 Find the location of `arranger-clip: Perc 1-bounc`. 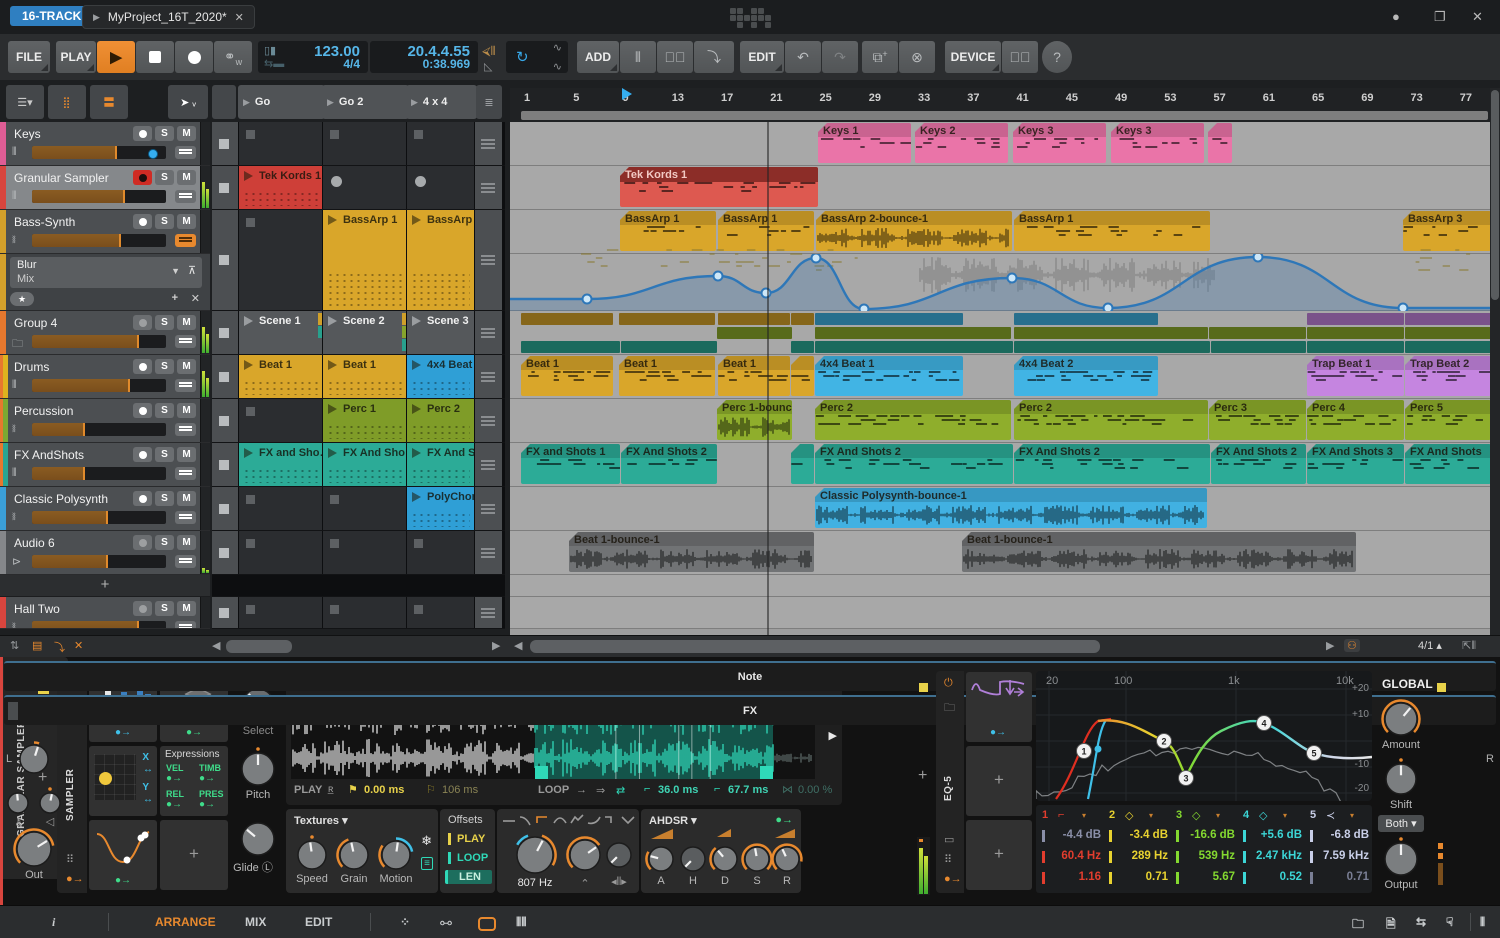

arranger-clip: Perc 1-bounc is located at coordinates (754, 420).